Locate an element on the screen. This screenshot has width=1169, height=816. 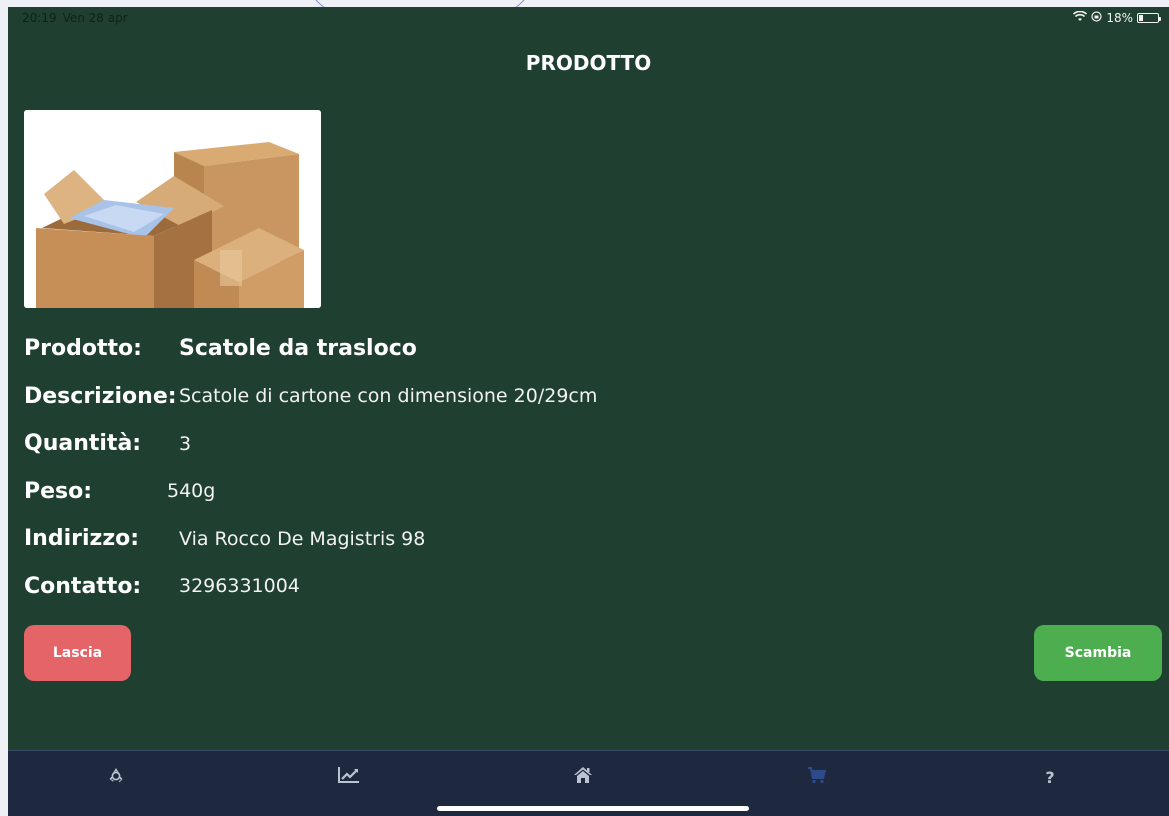
detail-label: Indirizzo: is located at coordinates (82, 539).